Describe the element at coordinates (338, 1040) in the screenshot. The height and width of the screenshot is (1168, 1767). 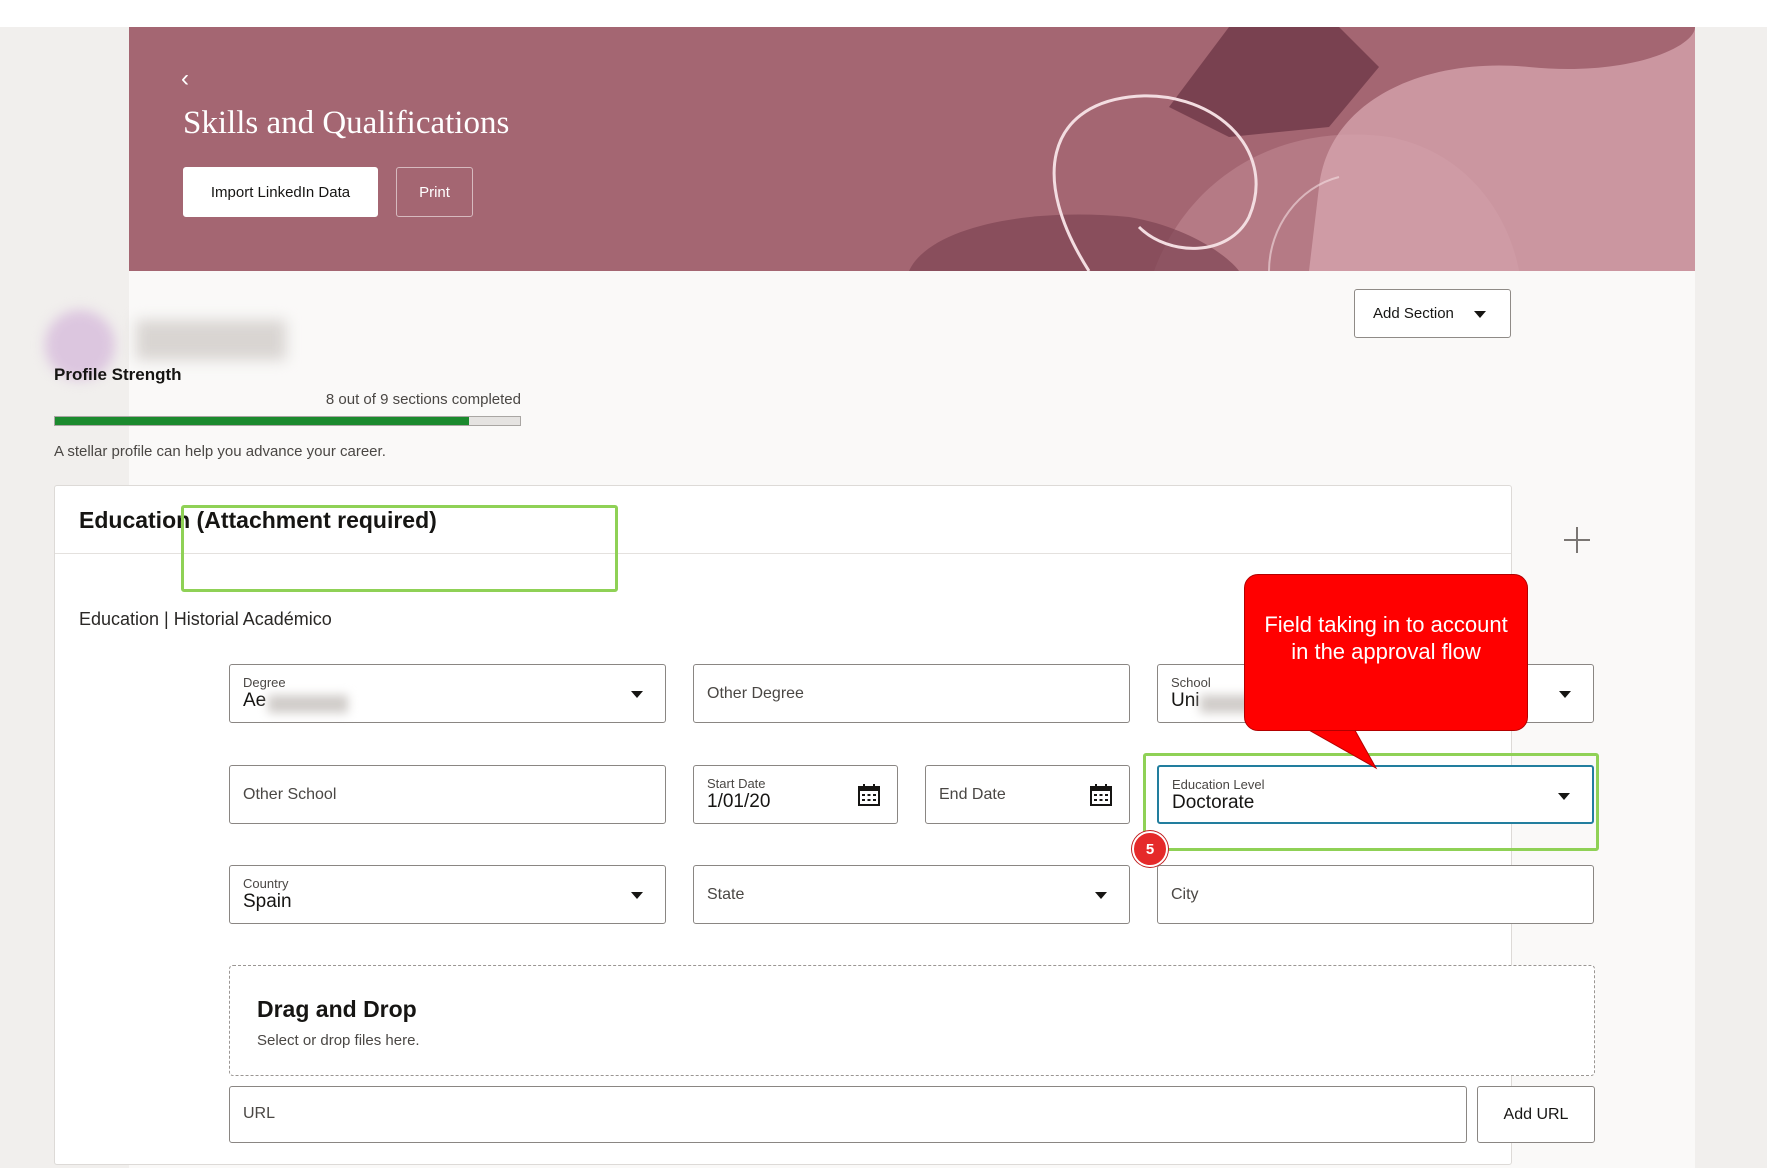
I see `dropzone-subtitle: Select or drop files here.` at that location.